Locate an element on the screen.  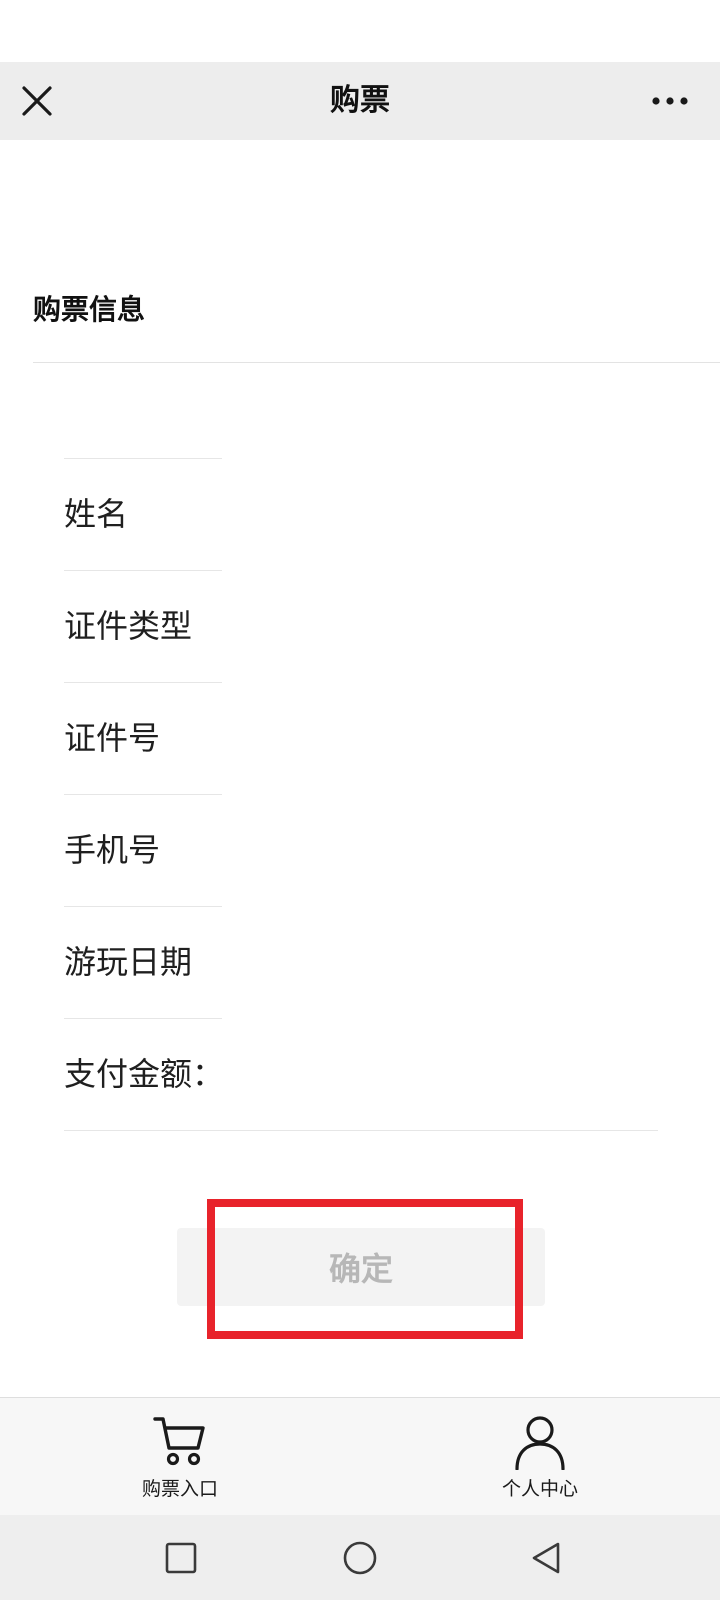
page-title: 购票 is located at coordinates (360, 100).